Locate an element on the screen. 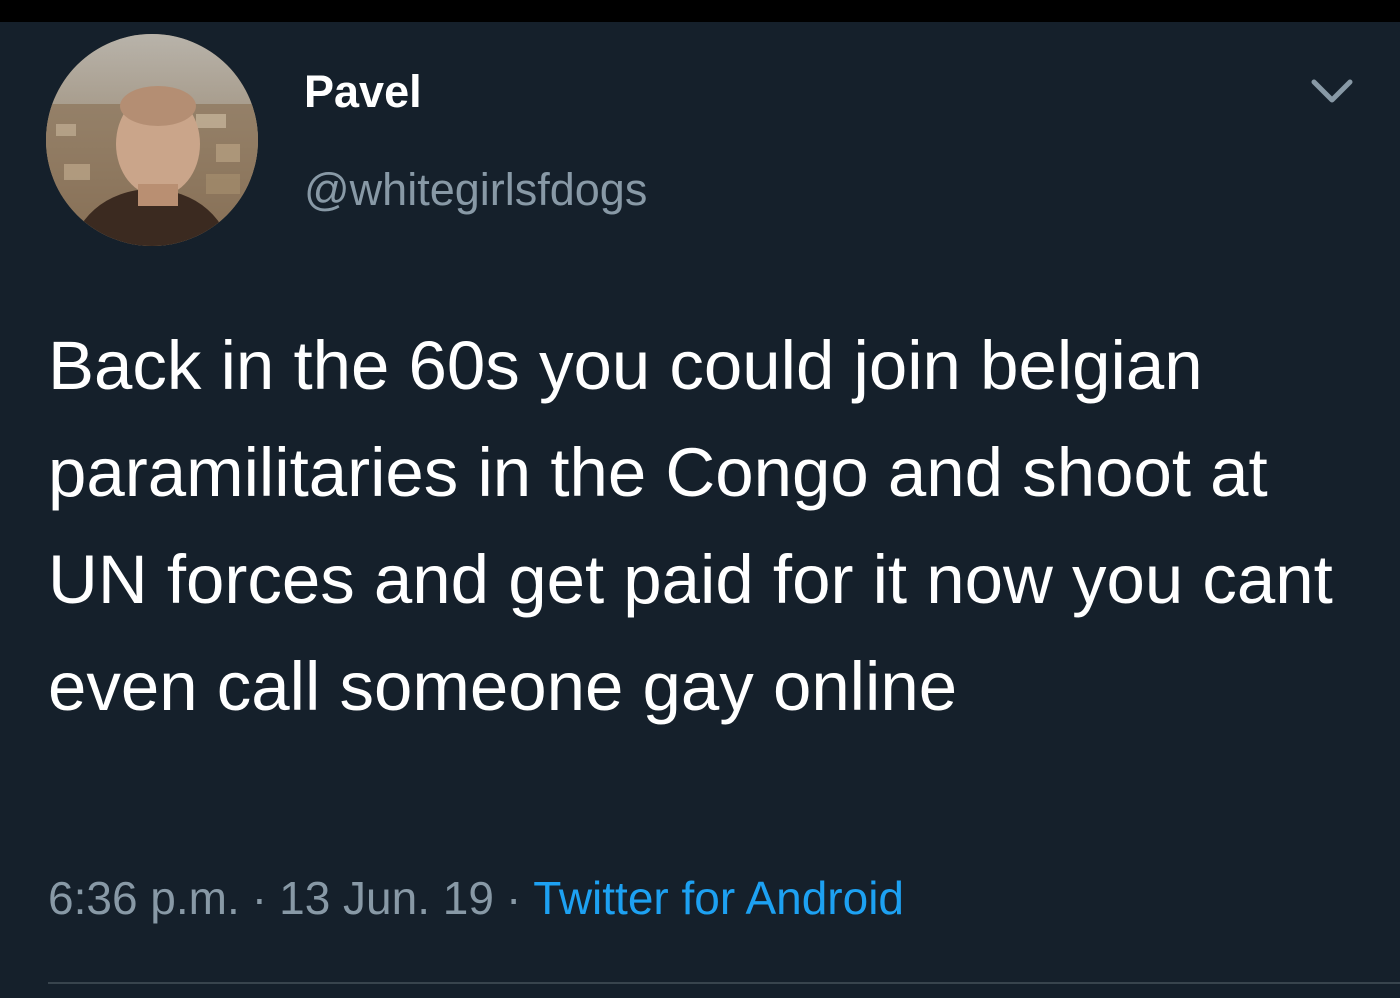  author-handle: @whitegirlsfdogs is located at coordinates (475, 190).